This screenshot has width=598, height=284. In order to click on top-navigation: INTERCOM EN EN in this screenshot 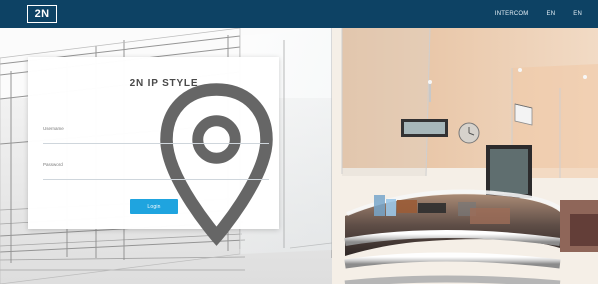, I will do `click(538, 14)`.